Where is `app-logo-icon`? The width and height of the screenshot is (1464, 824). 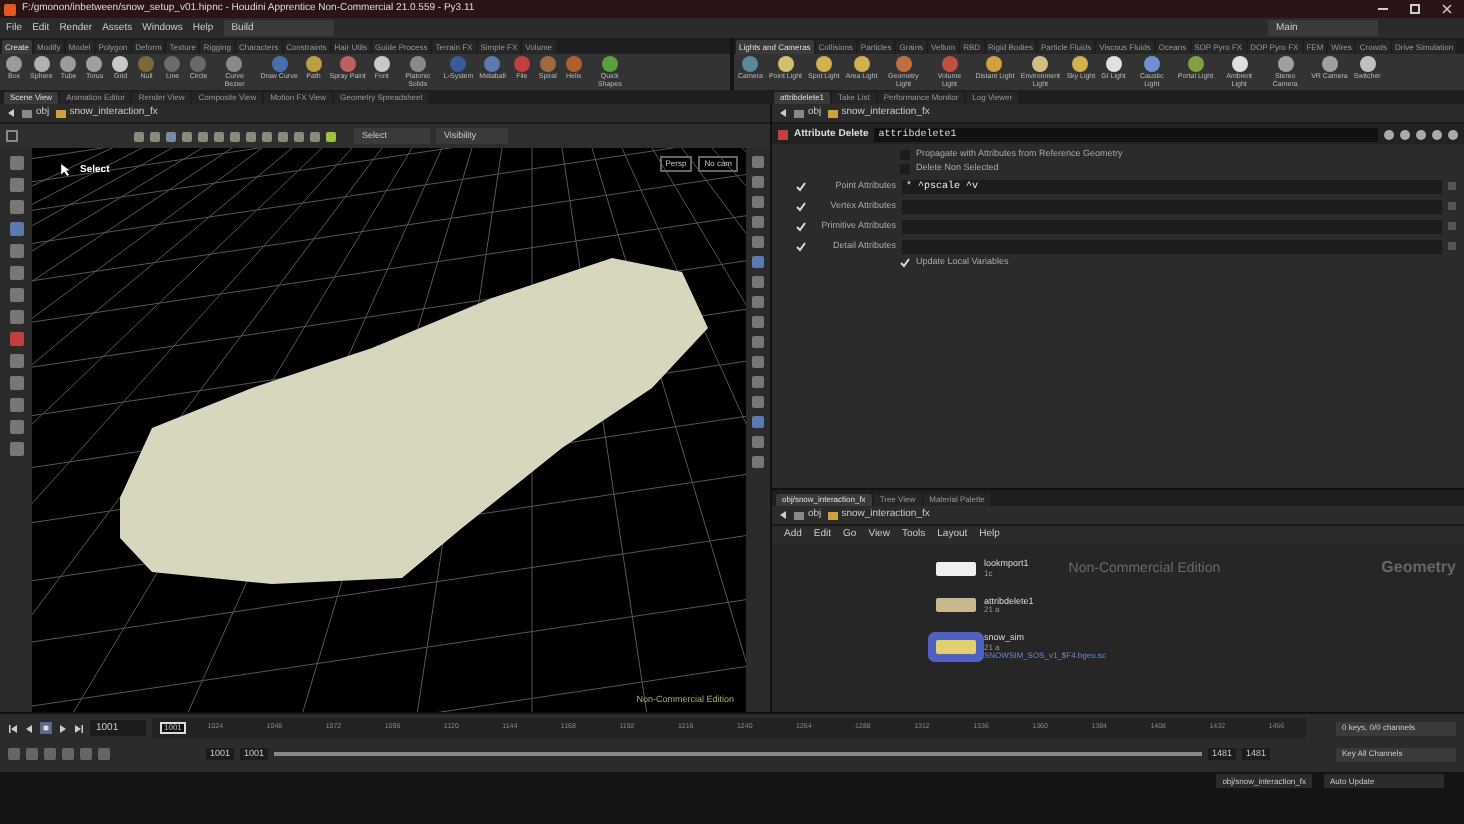 app-logo-icon is located at coordinates (10, 9).